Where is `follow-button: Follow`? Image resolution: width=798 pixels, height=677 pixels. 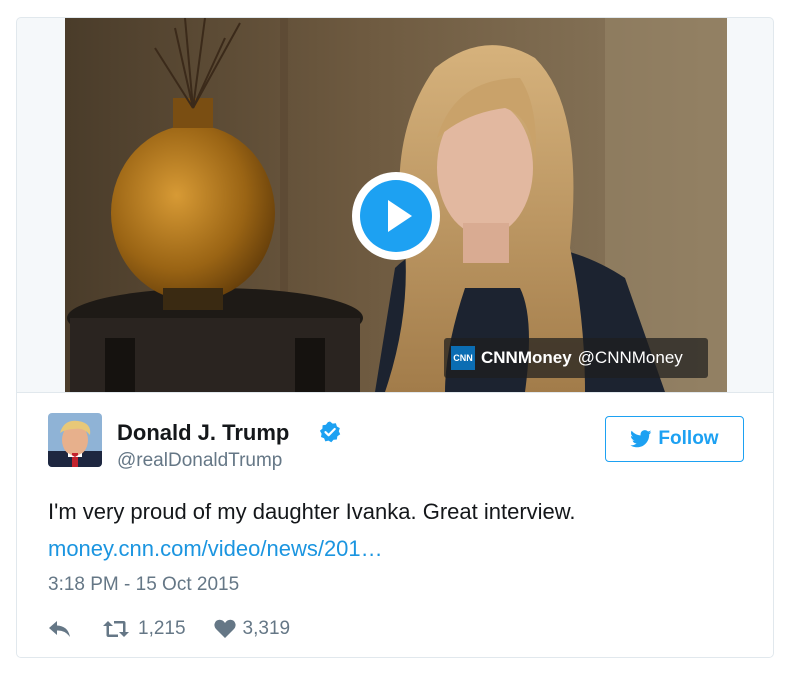 follow-button: Follow is located at coordinates (674, 439).